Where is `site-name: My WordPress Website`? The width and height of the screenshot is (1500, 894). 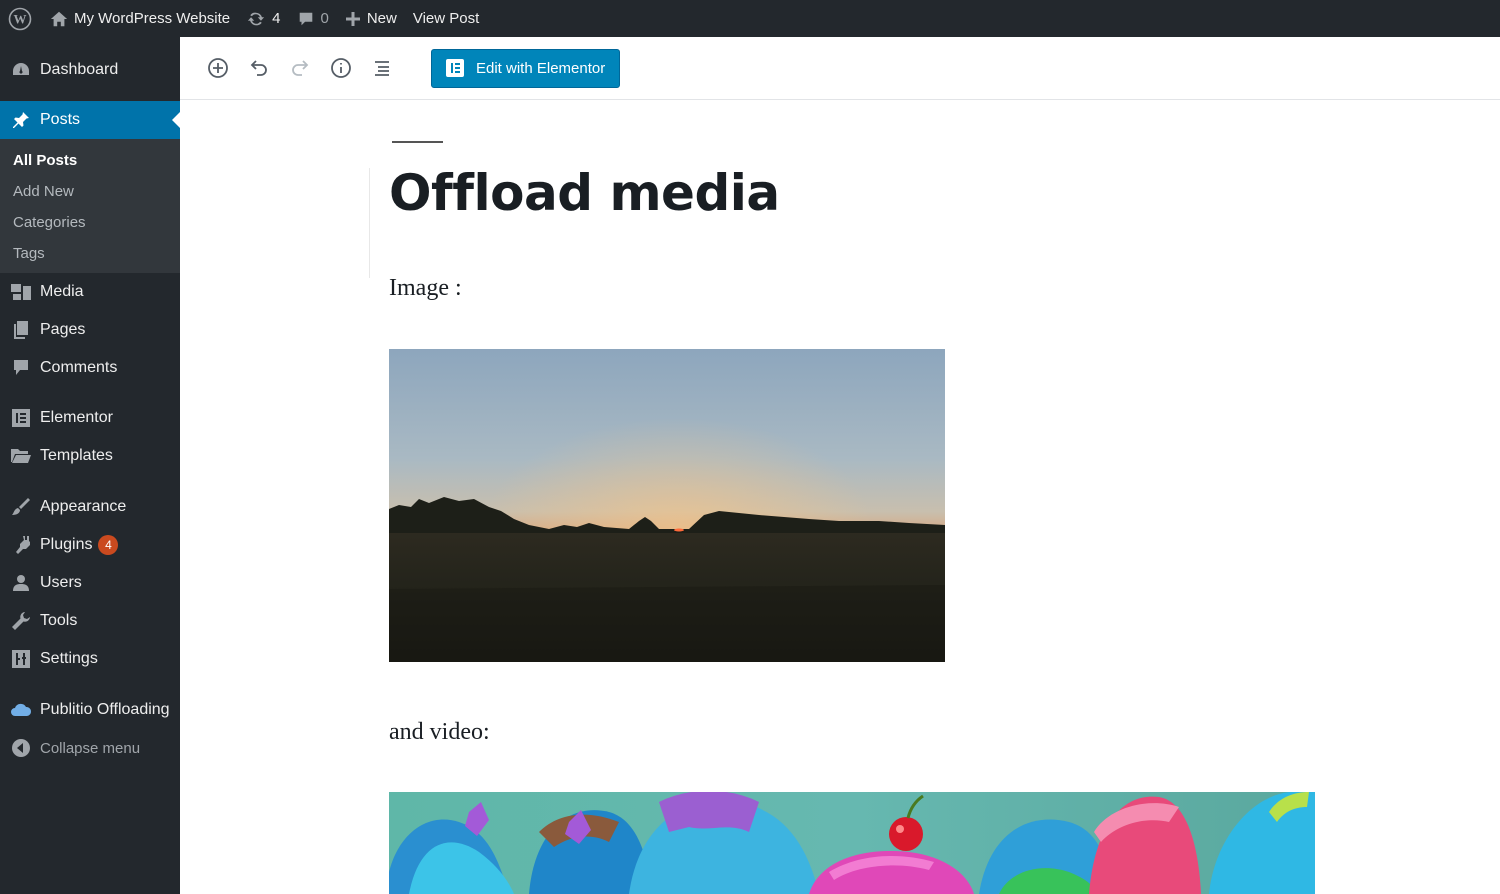 site-name: My WordPress Website is located at coordinates (152, 18).